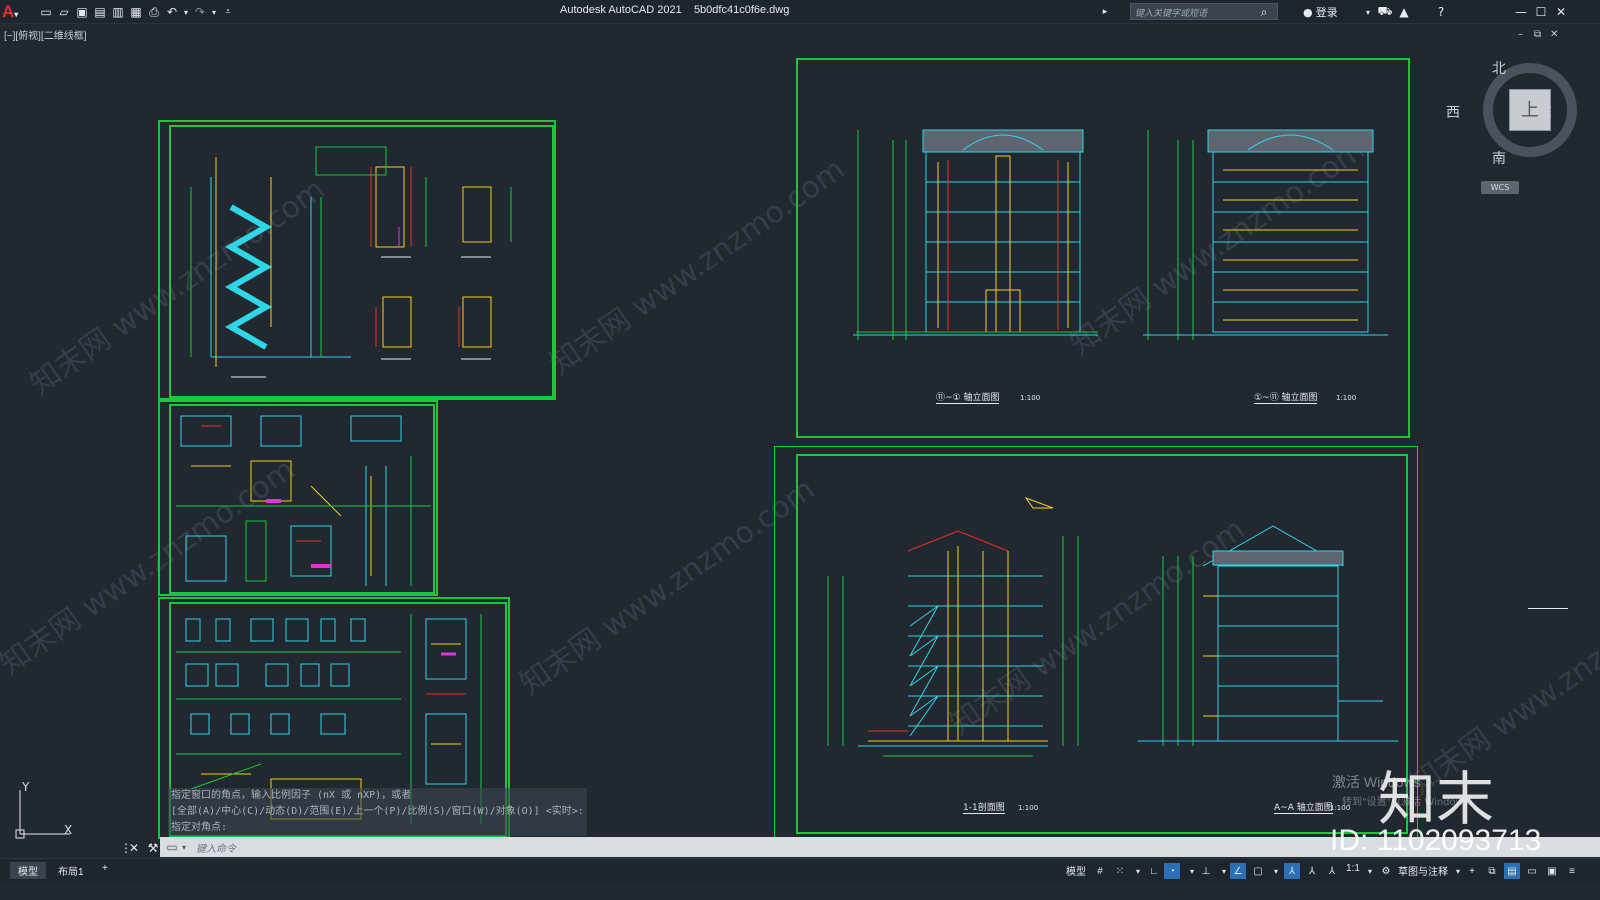 The height and width of the screenshot is (900, 1600). What do you see at coordinates (1552, 871) in the screenshot?
I see `clean-screen-icon: ▣` at bounding box center [1552, 871].